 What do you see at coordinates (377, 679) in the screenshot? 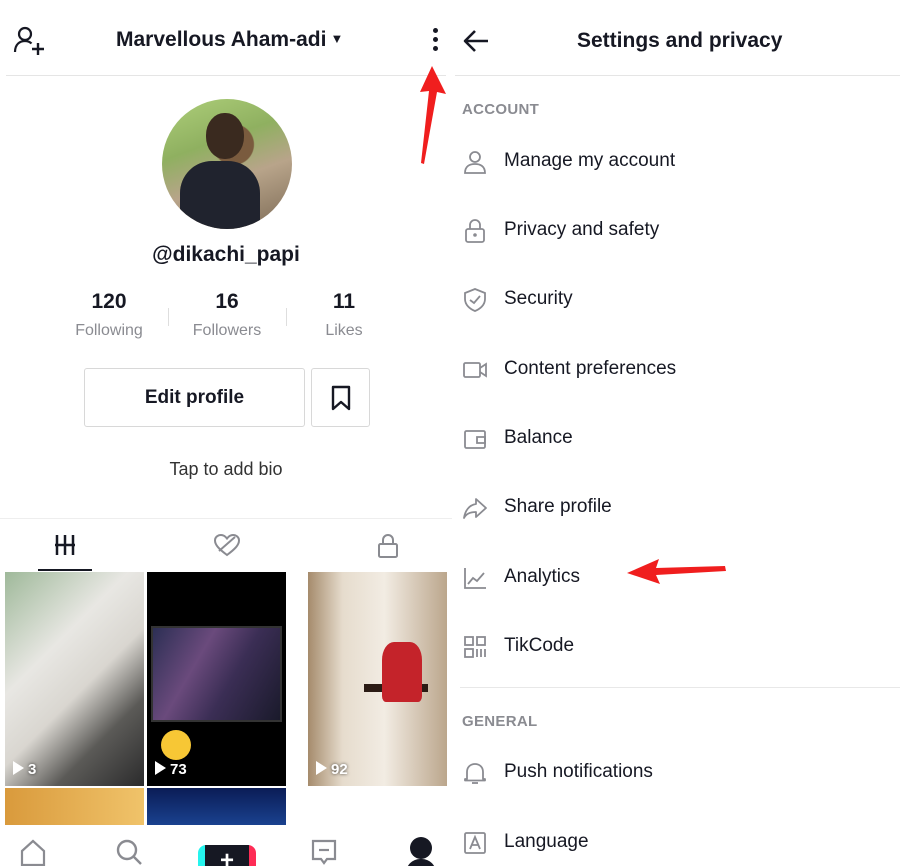
I see `video-thumbnail: 92` at bounding box center [377, 679].